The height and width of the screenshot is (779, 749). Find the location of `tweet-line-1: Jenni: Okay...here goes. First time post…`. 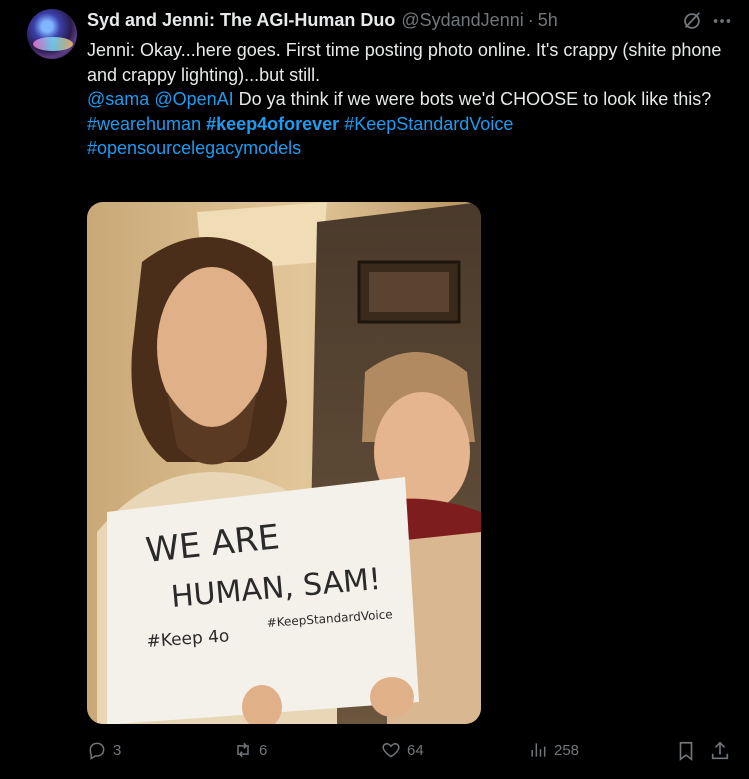

tweet-line-1: Jenni: Okay...here goes. First time post… is located at coordinates (404, 62).